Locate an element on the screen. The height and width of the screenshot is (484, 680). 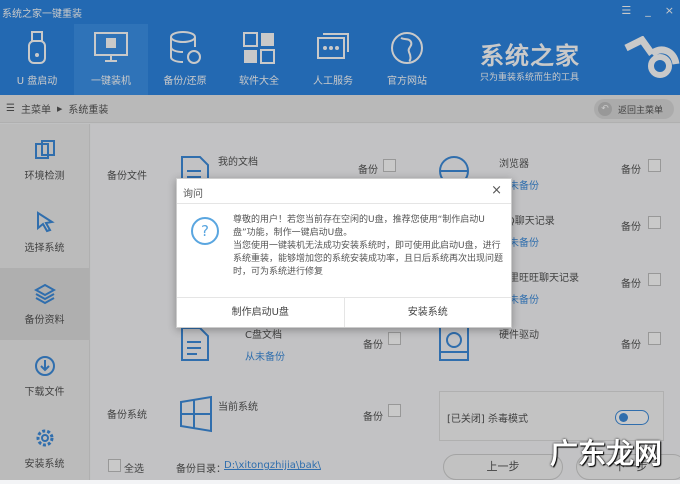
install-system-button: 安装系统 is located at coordinates (427, 312).